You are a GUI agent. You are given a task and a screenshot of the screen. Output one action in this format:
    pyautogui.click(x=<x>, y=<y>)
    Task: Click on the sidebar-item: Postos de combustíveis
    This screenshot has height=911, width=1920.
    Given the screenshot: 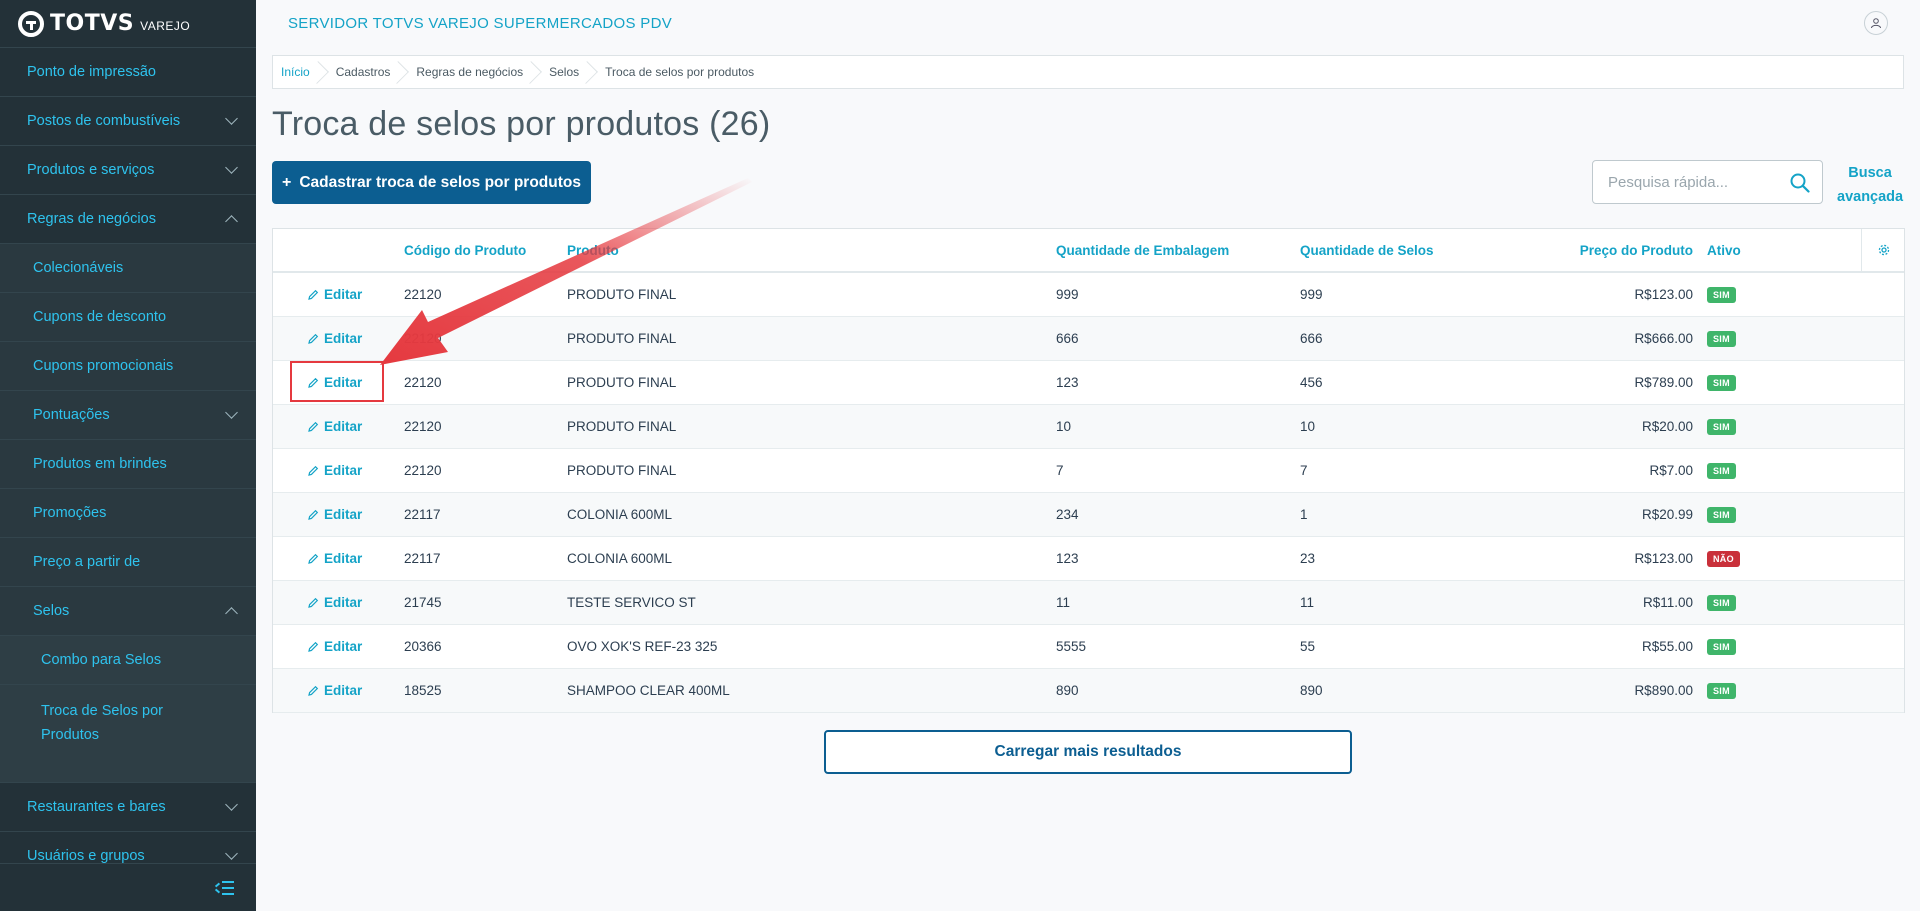 What is the action you would take?
    pyautogui.click(x=128, y=121)
    